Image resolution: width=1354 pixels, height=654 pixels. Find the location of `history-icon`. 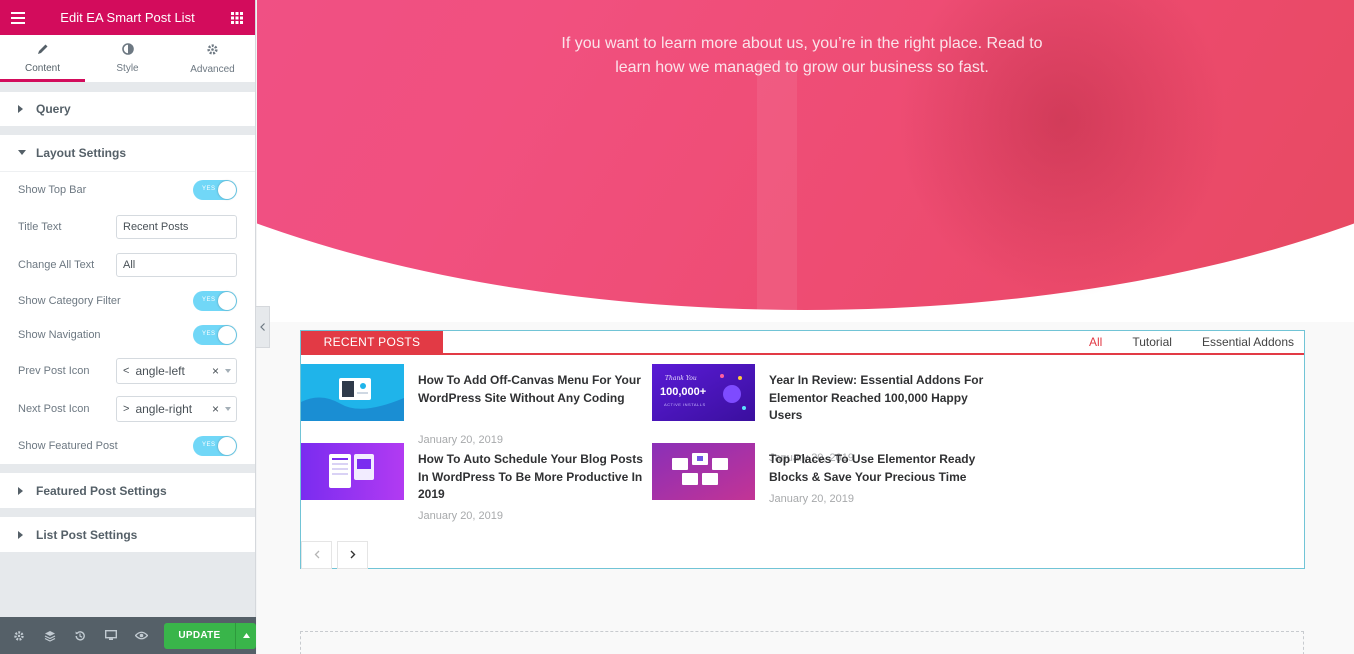

history-icon is located at coordinates (80, 635).